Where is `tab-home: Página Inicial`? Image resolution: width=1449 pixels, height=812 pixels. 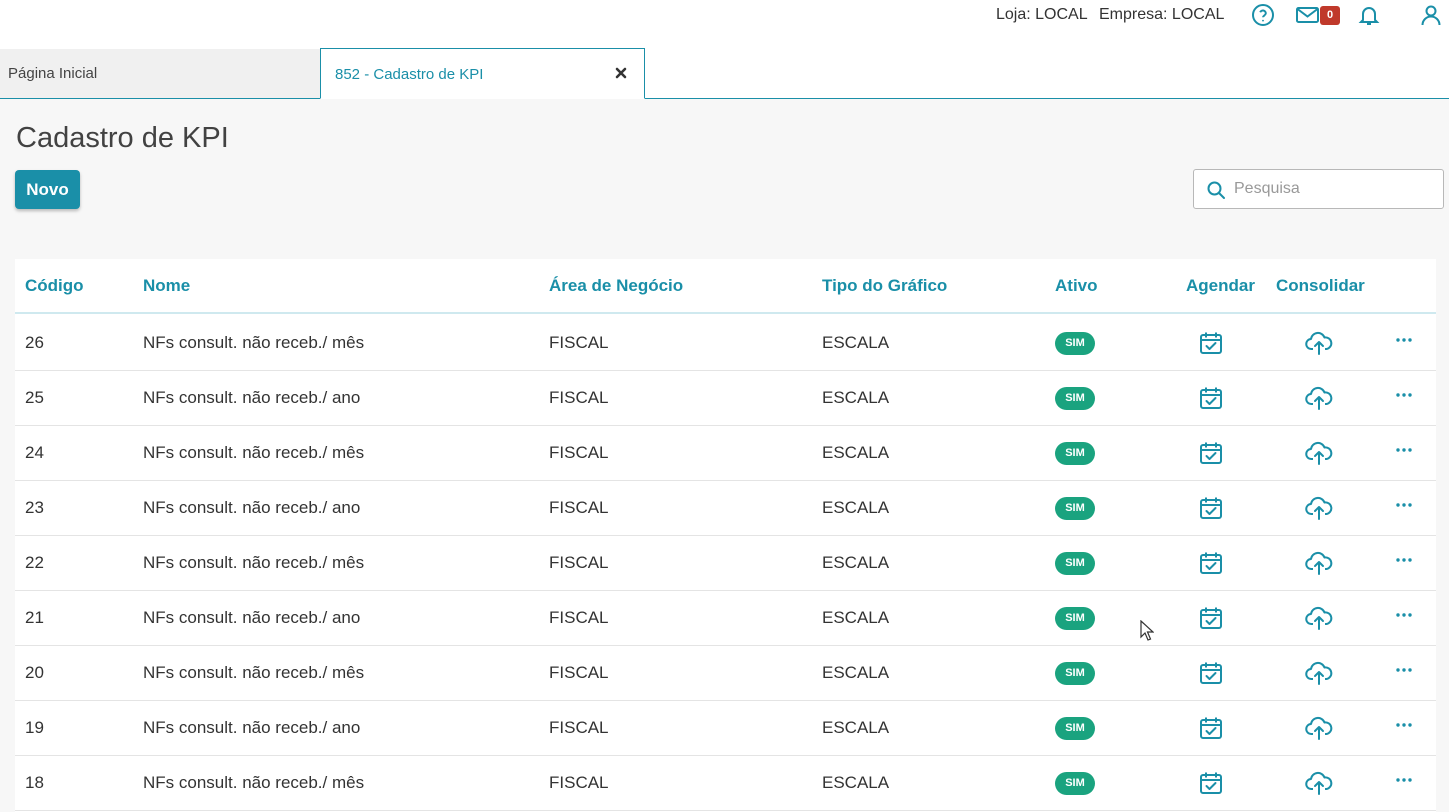
tab-home: Página Inicial is located at coordinates (160, 73).